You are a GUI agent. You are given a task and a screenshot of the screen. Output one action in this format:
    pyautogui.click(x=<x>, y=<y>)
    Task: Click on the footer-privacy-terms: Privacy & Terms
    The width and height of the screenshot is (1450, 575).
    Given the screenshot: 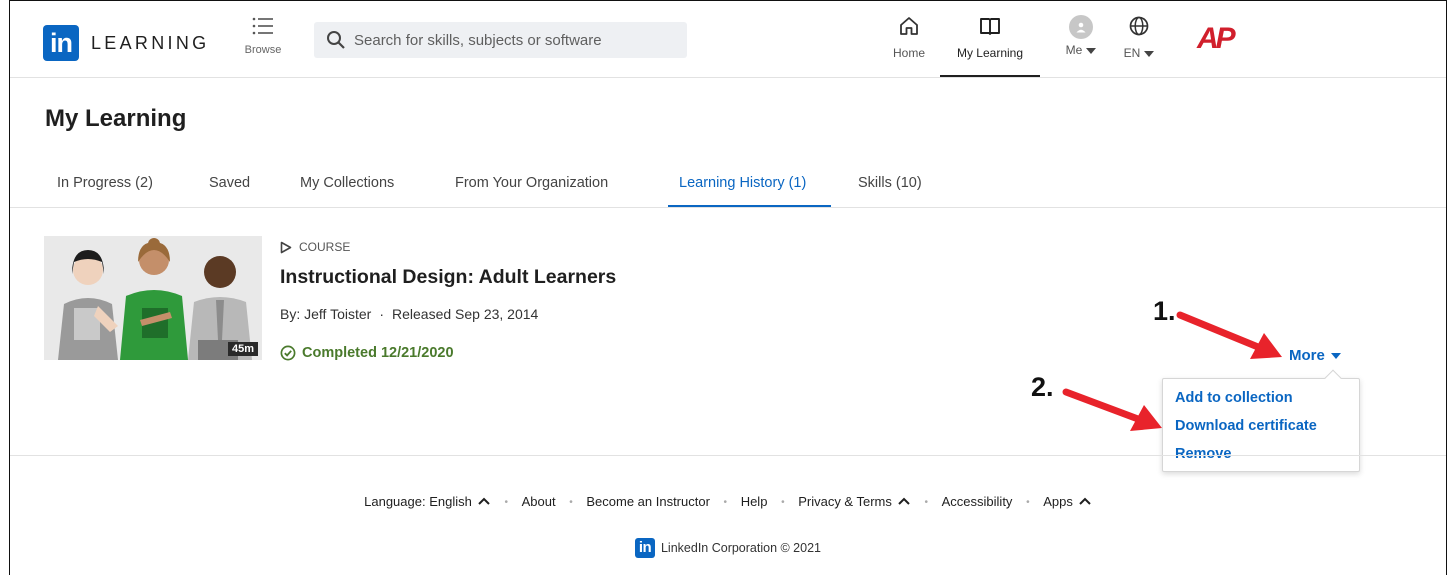 What is the action you would take?
    pyautogui.click(x=854, y=501)
    